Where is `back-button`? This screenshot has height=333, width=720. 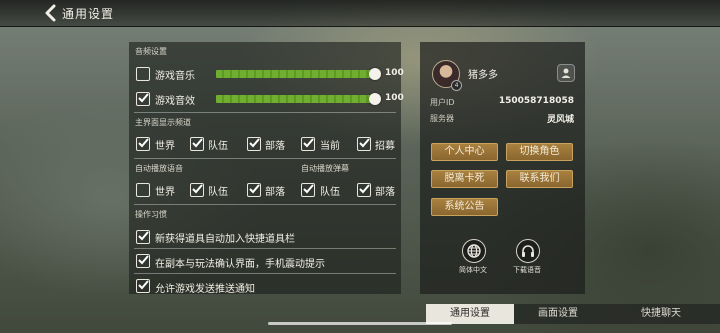
back-button is located at coordinates (51, 13).